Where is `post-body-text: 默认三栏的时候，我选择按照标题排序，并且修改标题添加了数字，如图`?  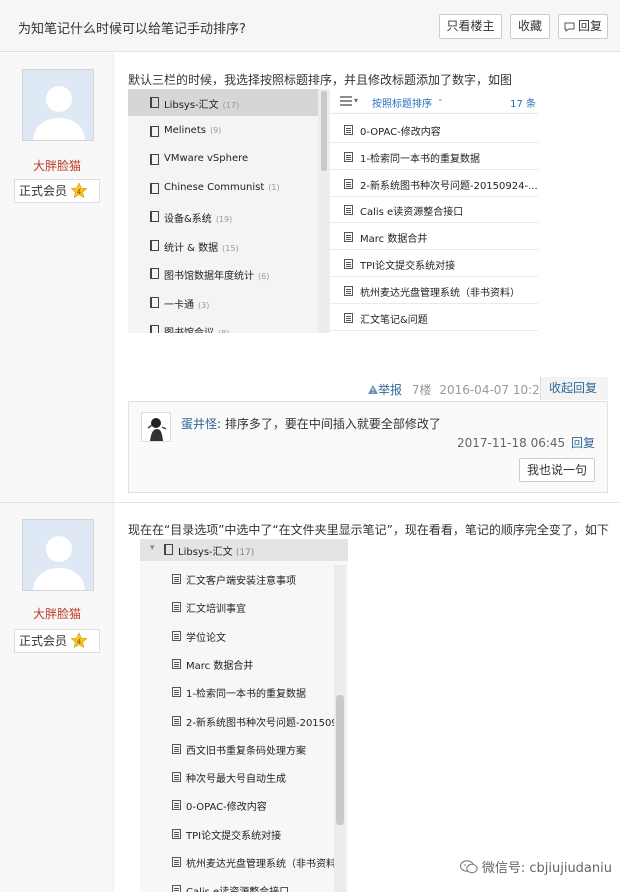
post-body-text: 默认三栏的时候，我选择按照标题排序，并且修改标题添加了数字，如图 is located at coordinates (320, 80).